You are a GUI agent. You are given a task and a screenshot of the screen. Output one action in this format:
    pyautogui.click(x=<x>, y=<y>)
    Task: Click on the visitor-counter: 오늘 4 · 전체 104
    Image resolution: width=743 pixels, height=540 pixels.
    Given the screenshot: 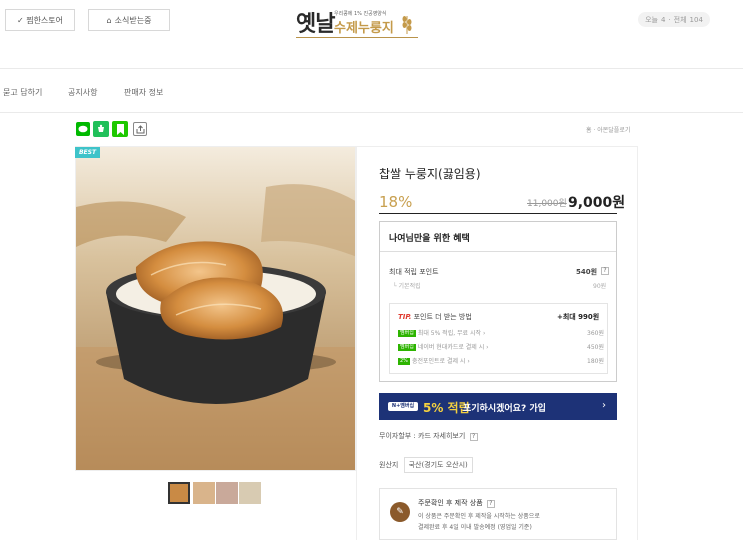 What is the action you would take?
    pyautogui.click(x=674, y=19)
    